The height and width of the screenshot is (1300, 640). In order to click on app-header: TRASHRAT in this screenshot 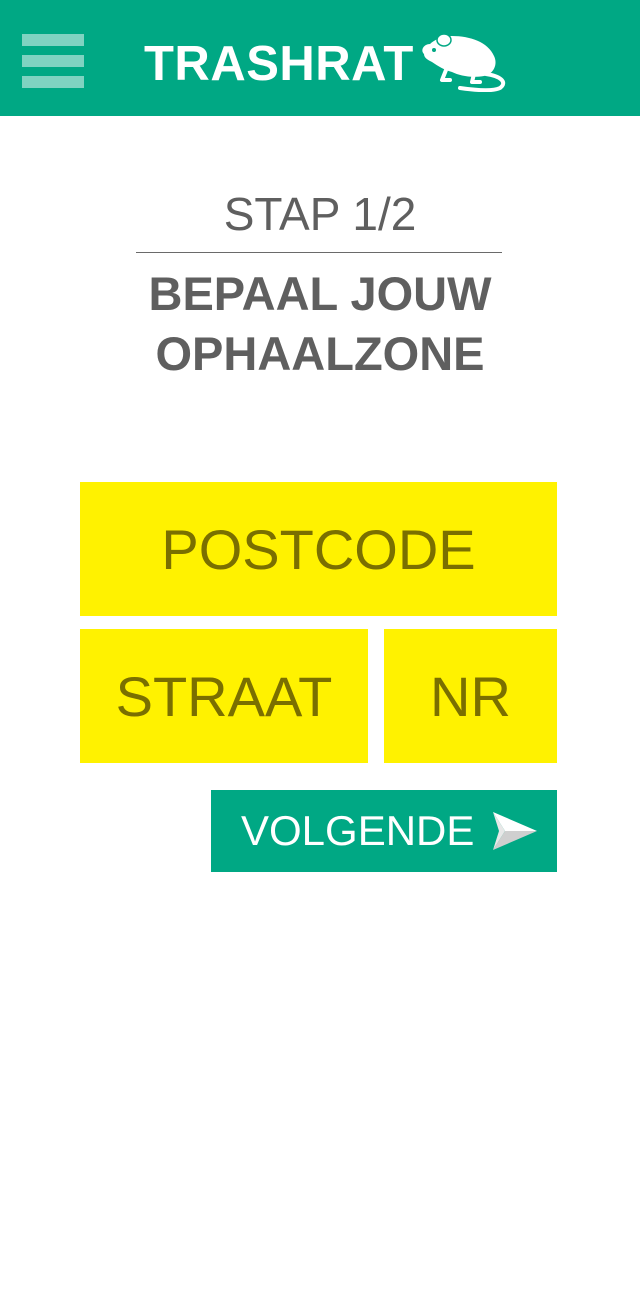, I will do `click(320, 58)`.